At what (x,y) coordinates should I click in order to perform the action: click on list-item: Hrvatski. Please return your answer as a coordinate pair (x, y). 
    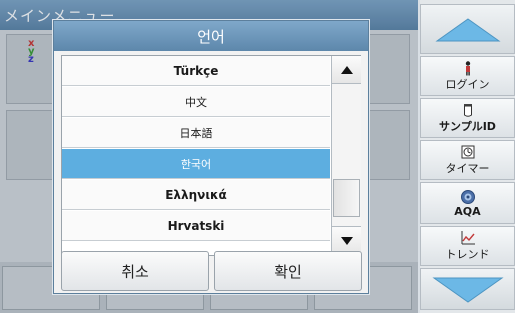
    Looking at the image, I should click on (196, 226).